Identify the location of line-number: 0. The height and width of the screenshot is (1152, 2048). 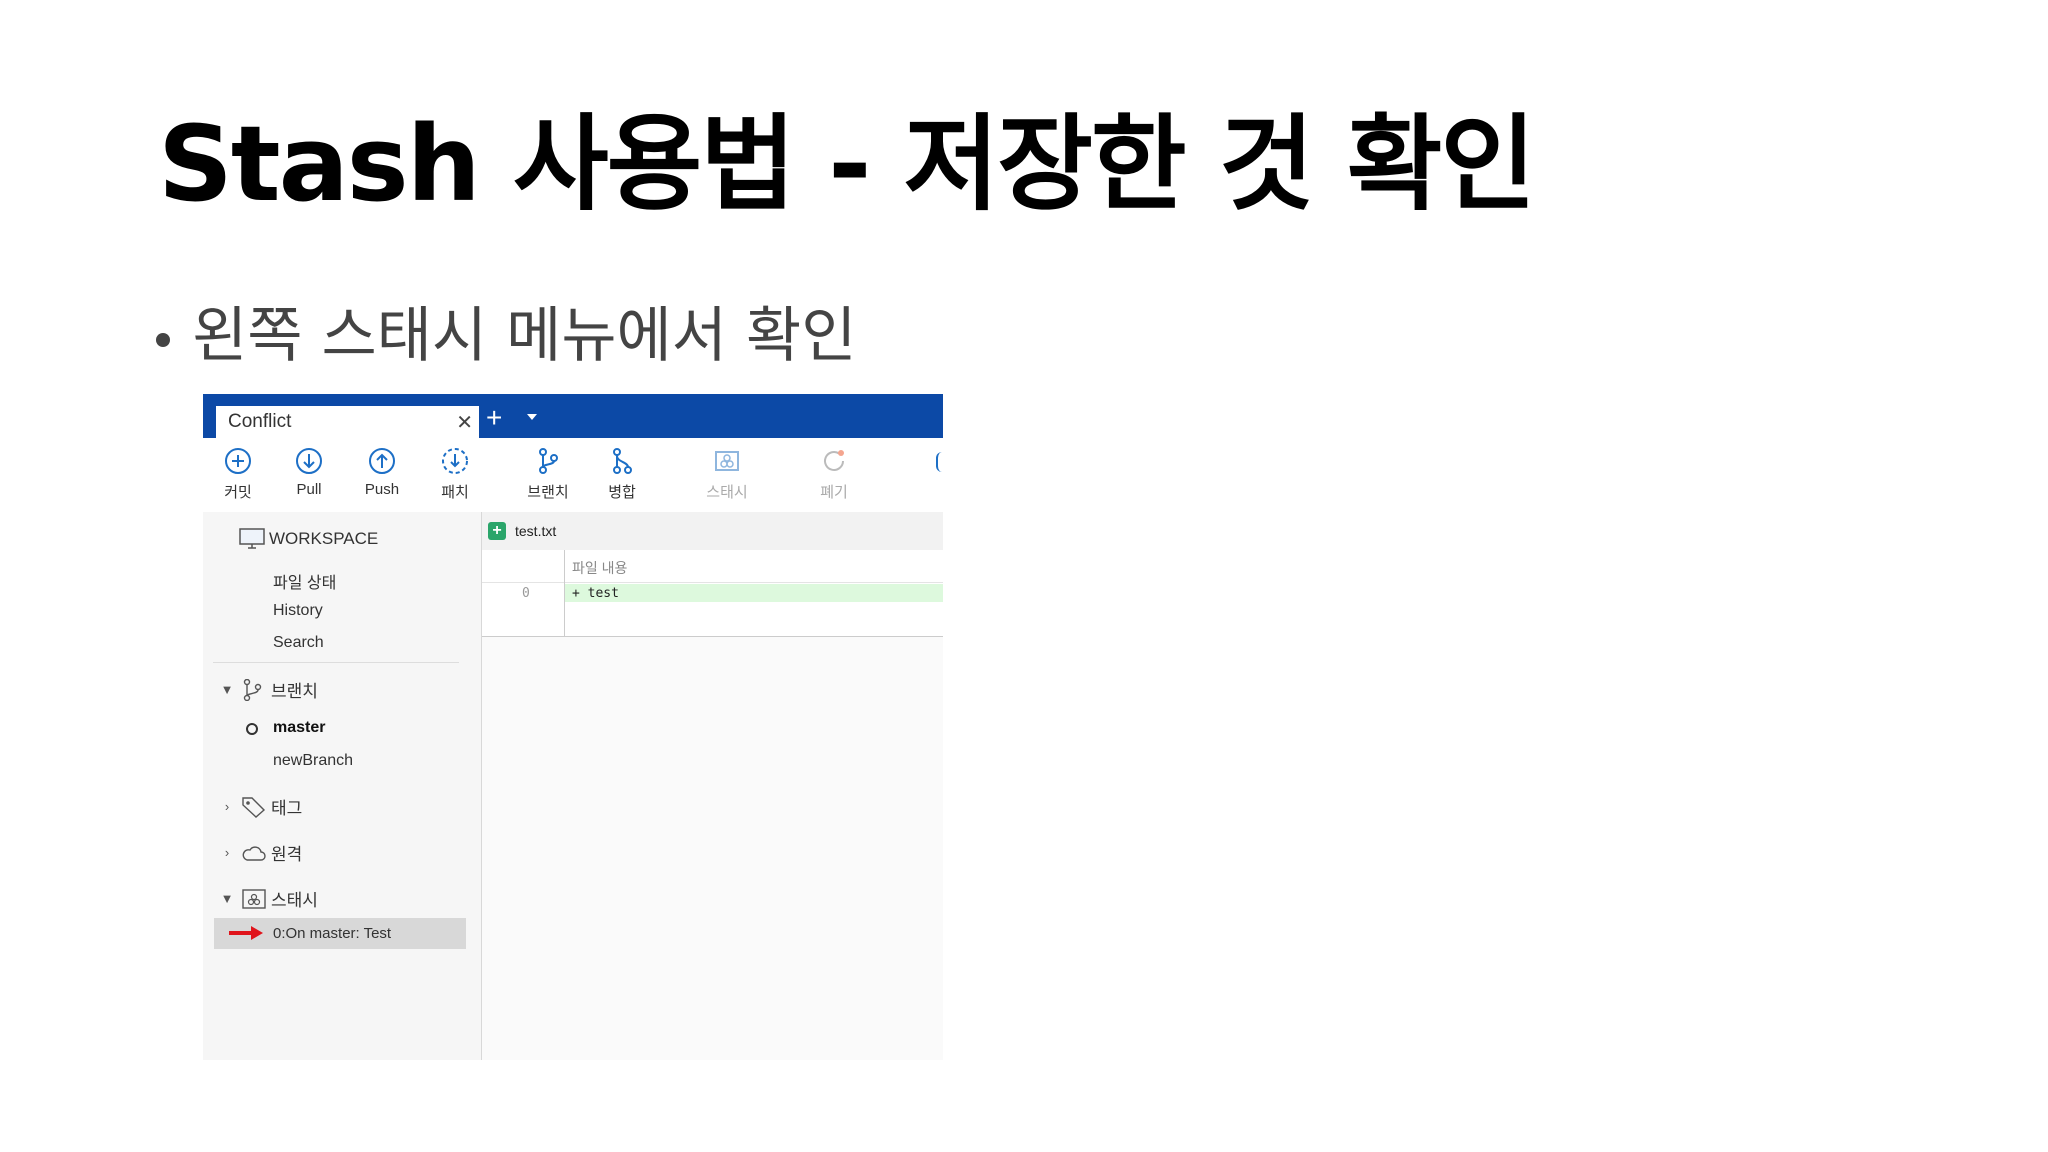
(526, 593).